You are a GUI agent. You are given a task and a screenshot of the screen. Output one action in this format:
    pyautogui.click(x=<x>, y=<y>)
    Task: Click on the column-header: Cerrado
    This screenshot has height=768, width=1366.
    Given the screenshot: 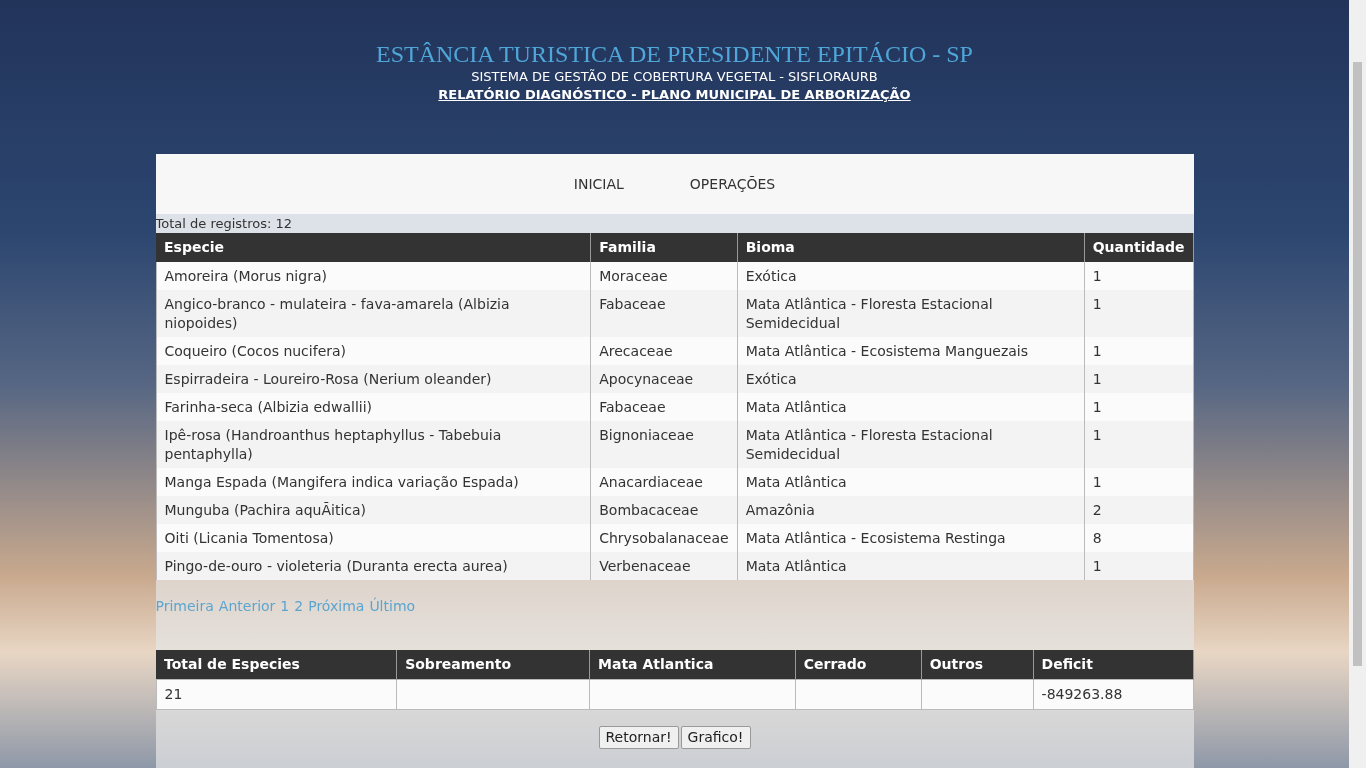 What is the action you would take?
    pyautogui.click(x=858, y=664)
    